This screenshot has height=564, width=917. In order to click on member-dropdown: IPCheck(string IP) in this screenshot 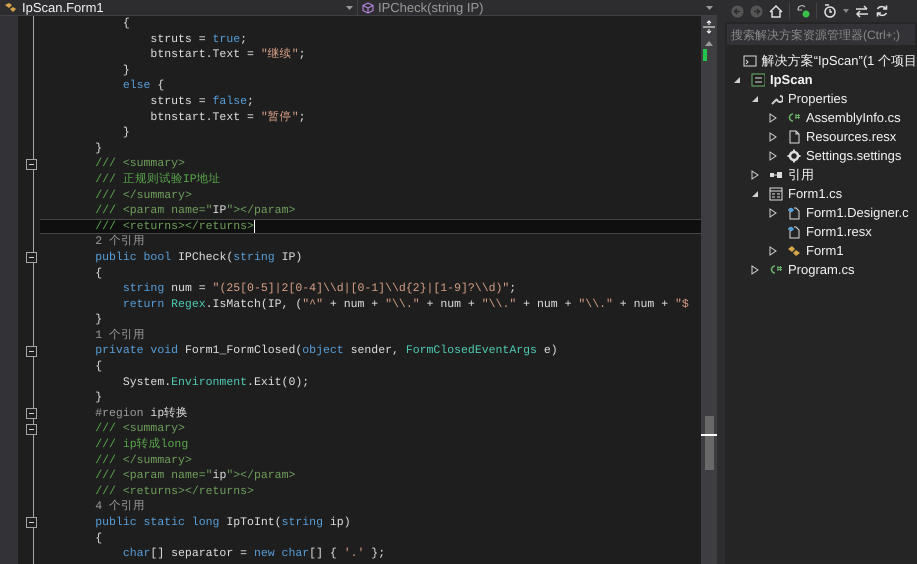, I will do `click(537, 7)`.